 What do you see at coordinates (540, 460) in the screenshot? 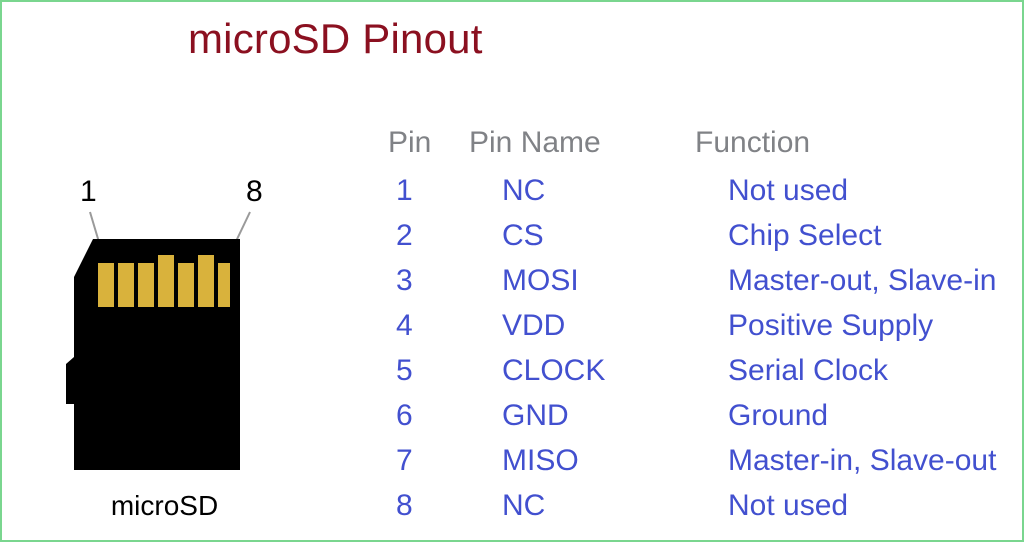
I see `cell-pin-name: MISO` at bounding box center [540, 460].